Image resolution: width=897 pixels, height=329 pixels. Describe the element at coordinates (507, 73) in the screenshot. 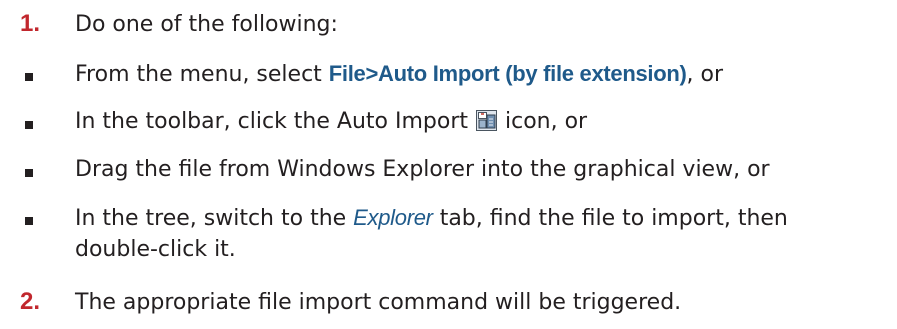

I see `menu-path: File>Auto Import (by file extension)` at that location.